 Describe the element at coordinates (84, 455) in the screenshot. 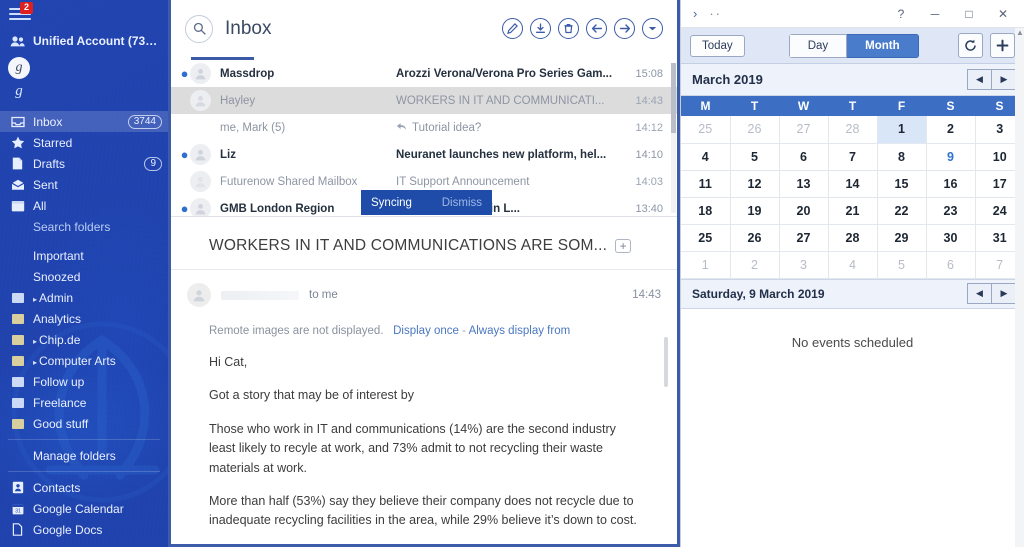

I see `sidebar-manage-folders: Manage folders` at that location.